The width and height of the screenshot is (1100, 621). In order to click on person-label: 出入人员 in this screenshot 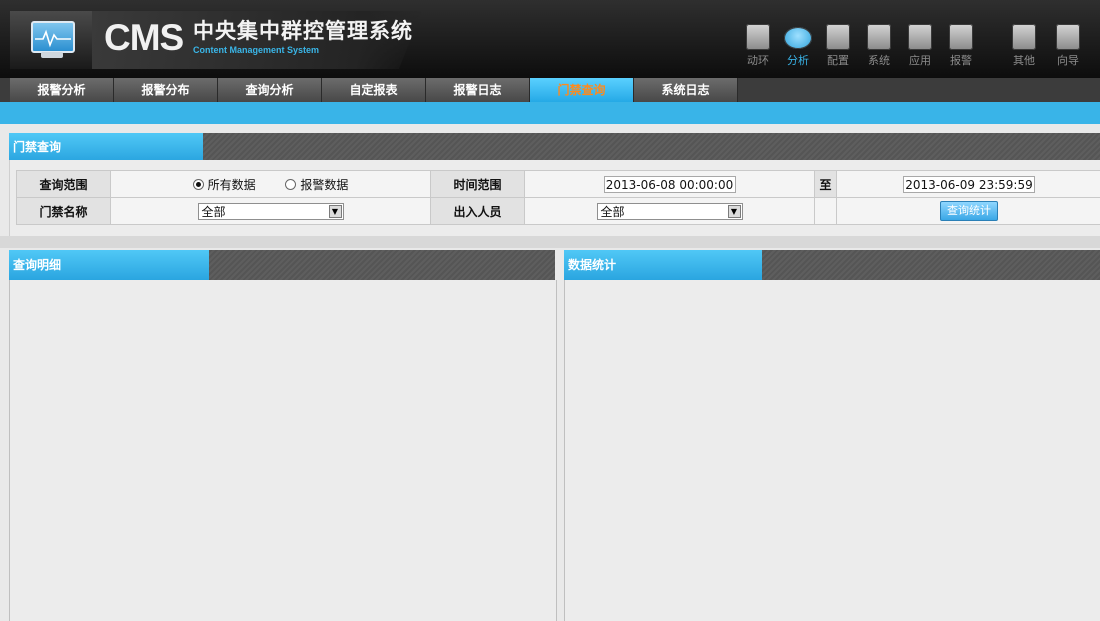, I will do `click(477, 211)`.